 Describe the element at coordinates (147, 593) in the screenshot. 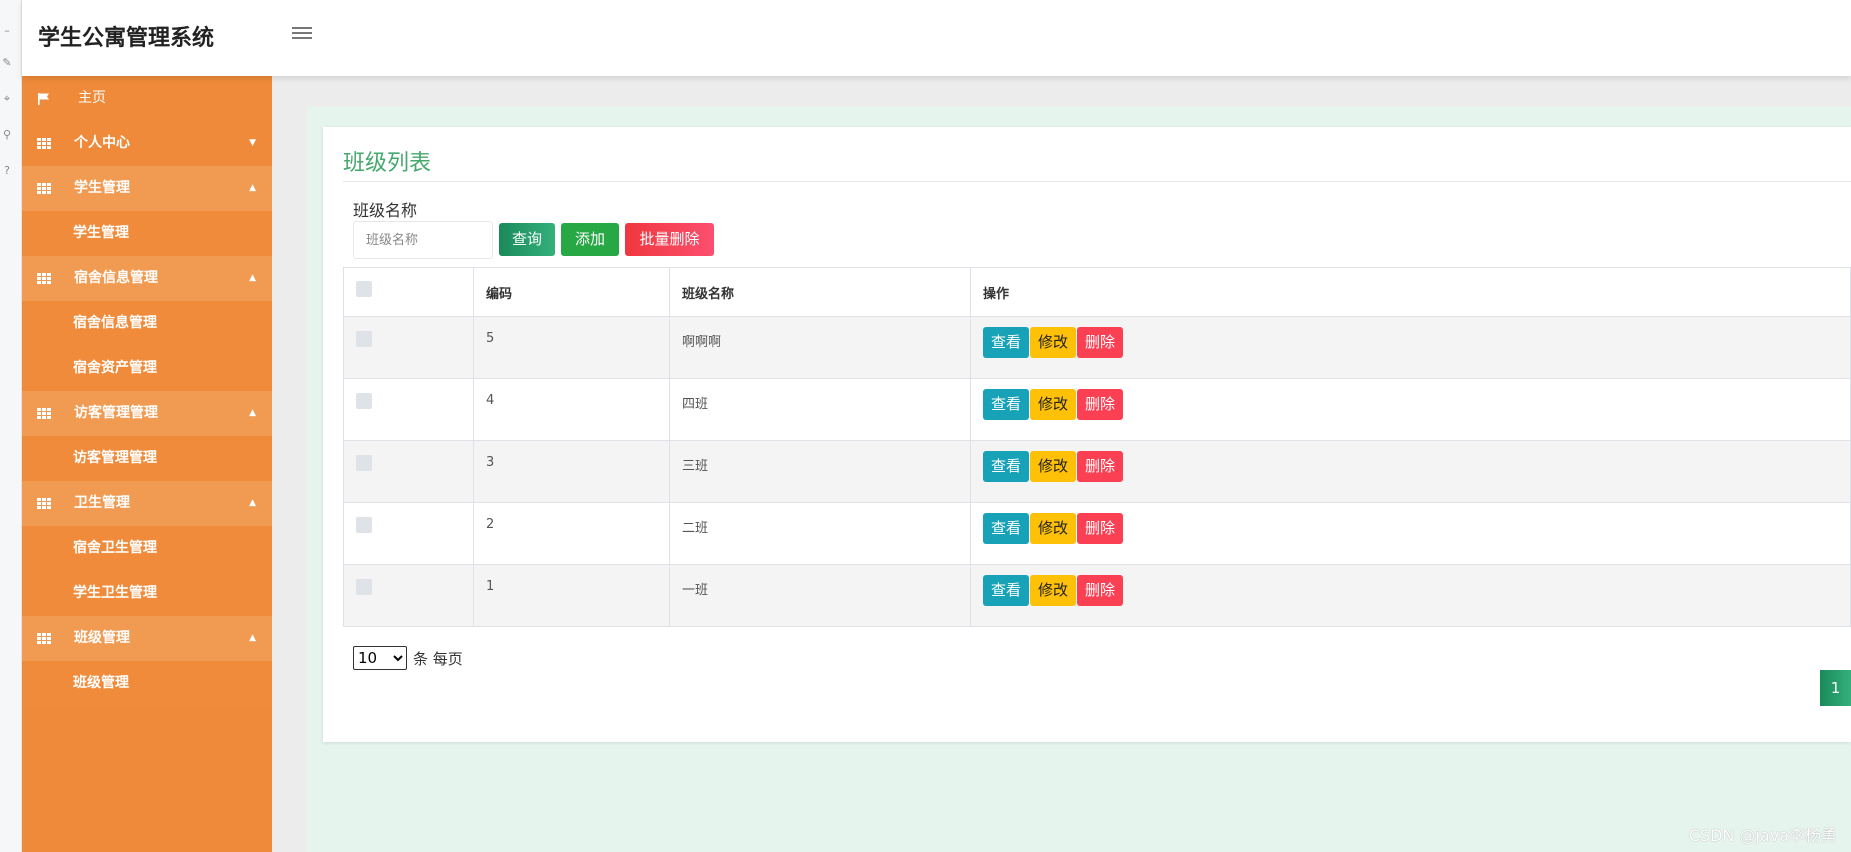

I see `sidebar-subitem: 学生卫生管理` at that location.